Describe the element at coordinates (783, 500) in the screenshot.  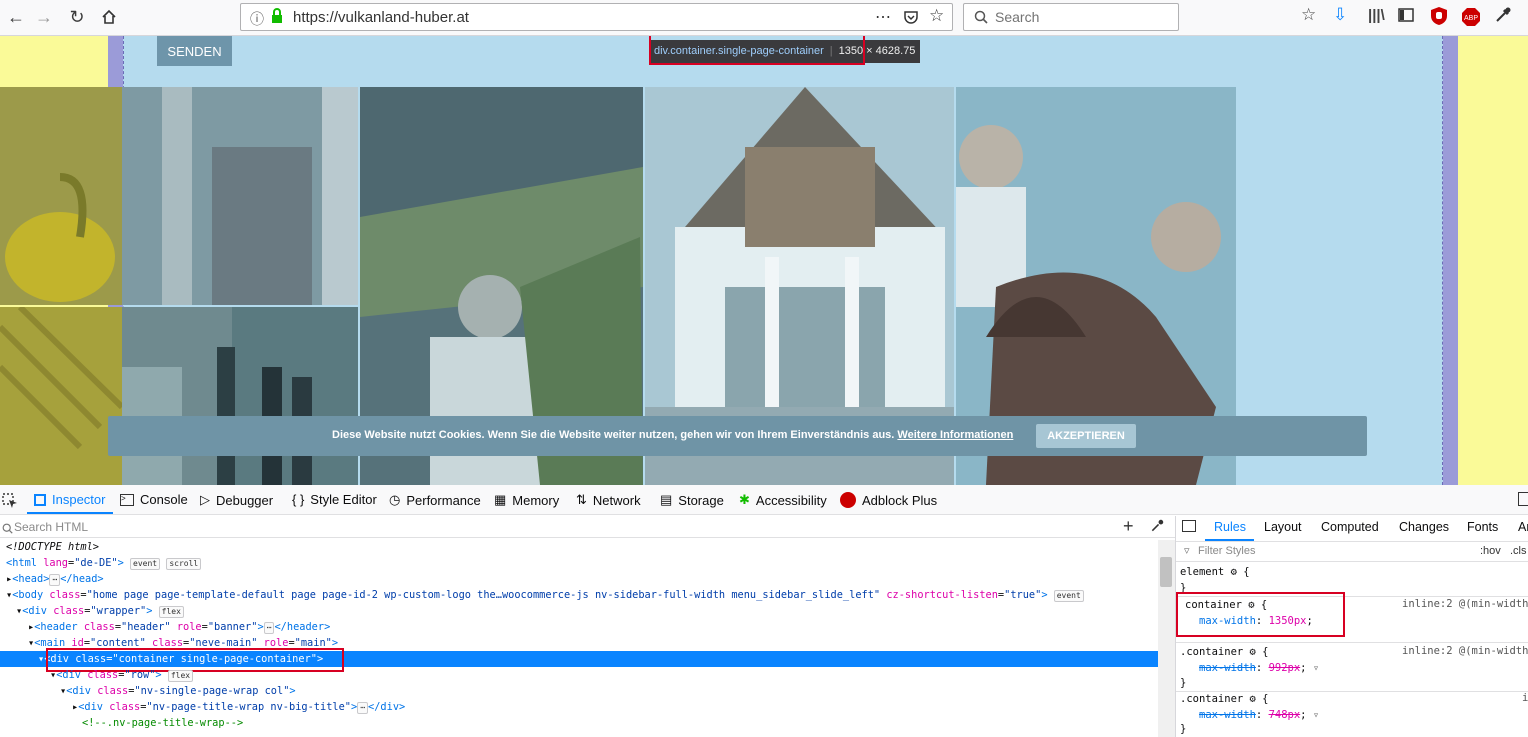
I see `tab-accessibility: ✱ Accessibility` at that location.